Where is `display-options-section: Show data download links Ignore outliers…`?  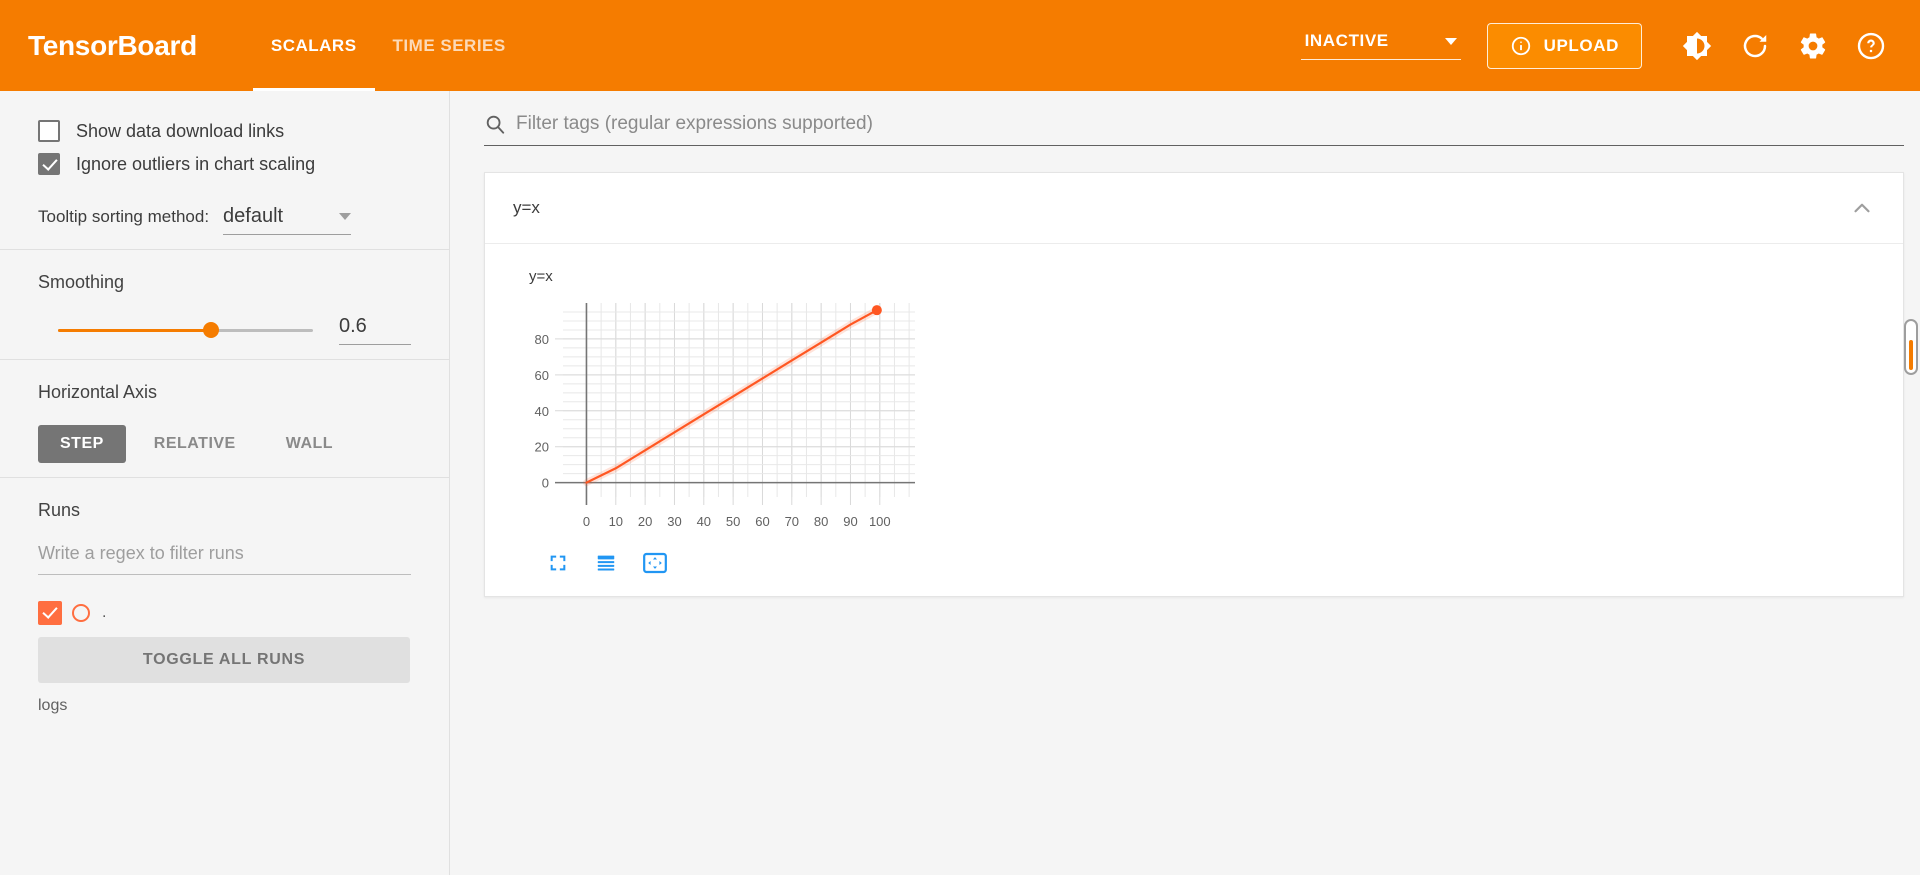
display-options-section: Show data download links Ignore outliers… is located at coordinates (224, 175).